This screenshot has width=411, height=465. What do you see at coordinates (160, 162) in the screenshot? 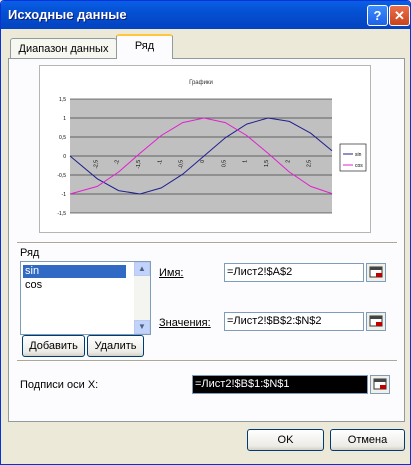
I see `x-tick-label: -1` at bounding box center [160, 162].